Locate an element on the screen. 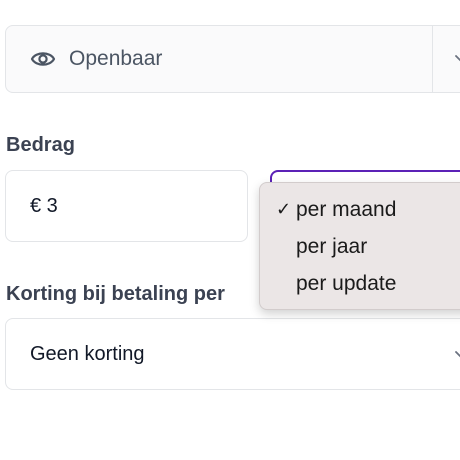  visibility-value: Openbaar is located at coordinates (116, 58).